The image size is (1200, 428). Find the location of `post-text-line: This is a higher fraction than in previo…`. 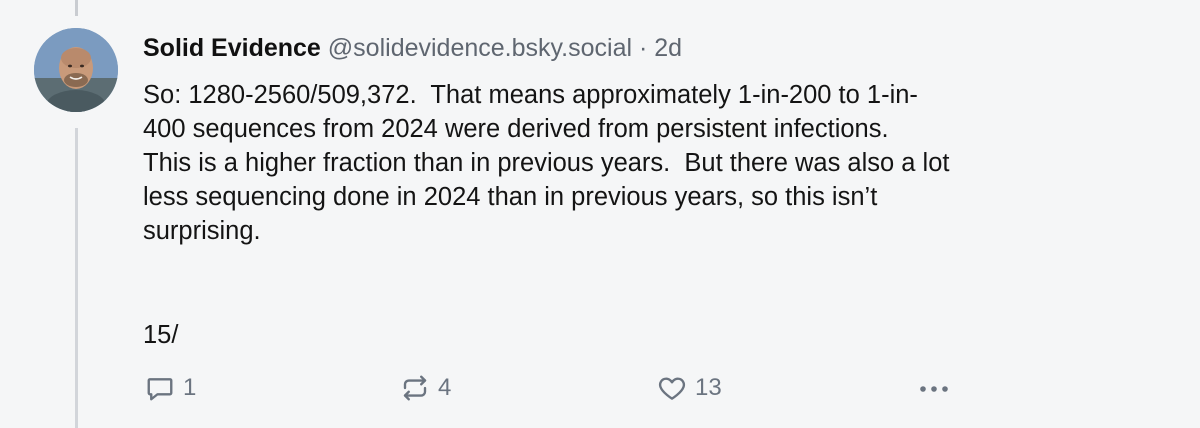

post-text-line: This is a higher fraction than in previo… is located at coordinates (546, 163).